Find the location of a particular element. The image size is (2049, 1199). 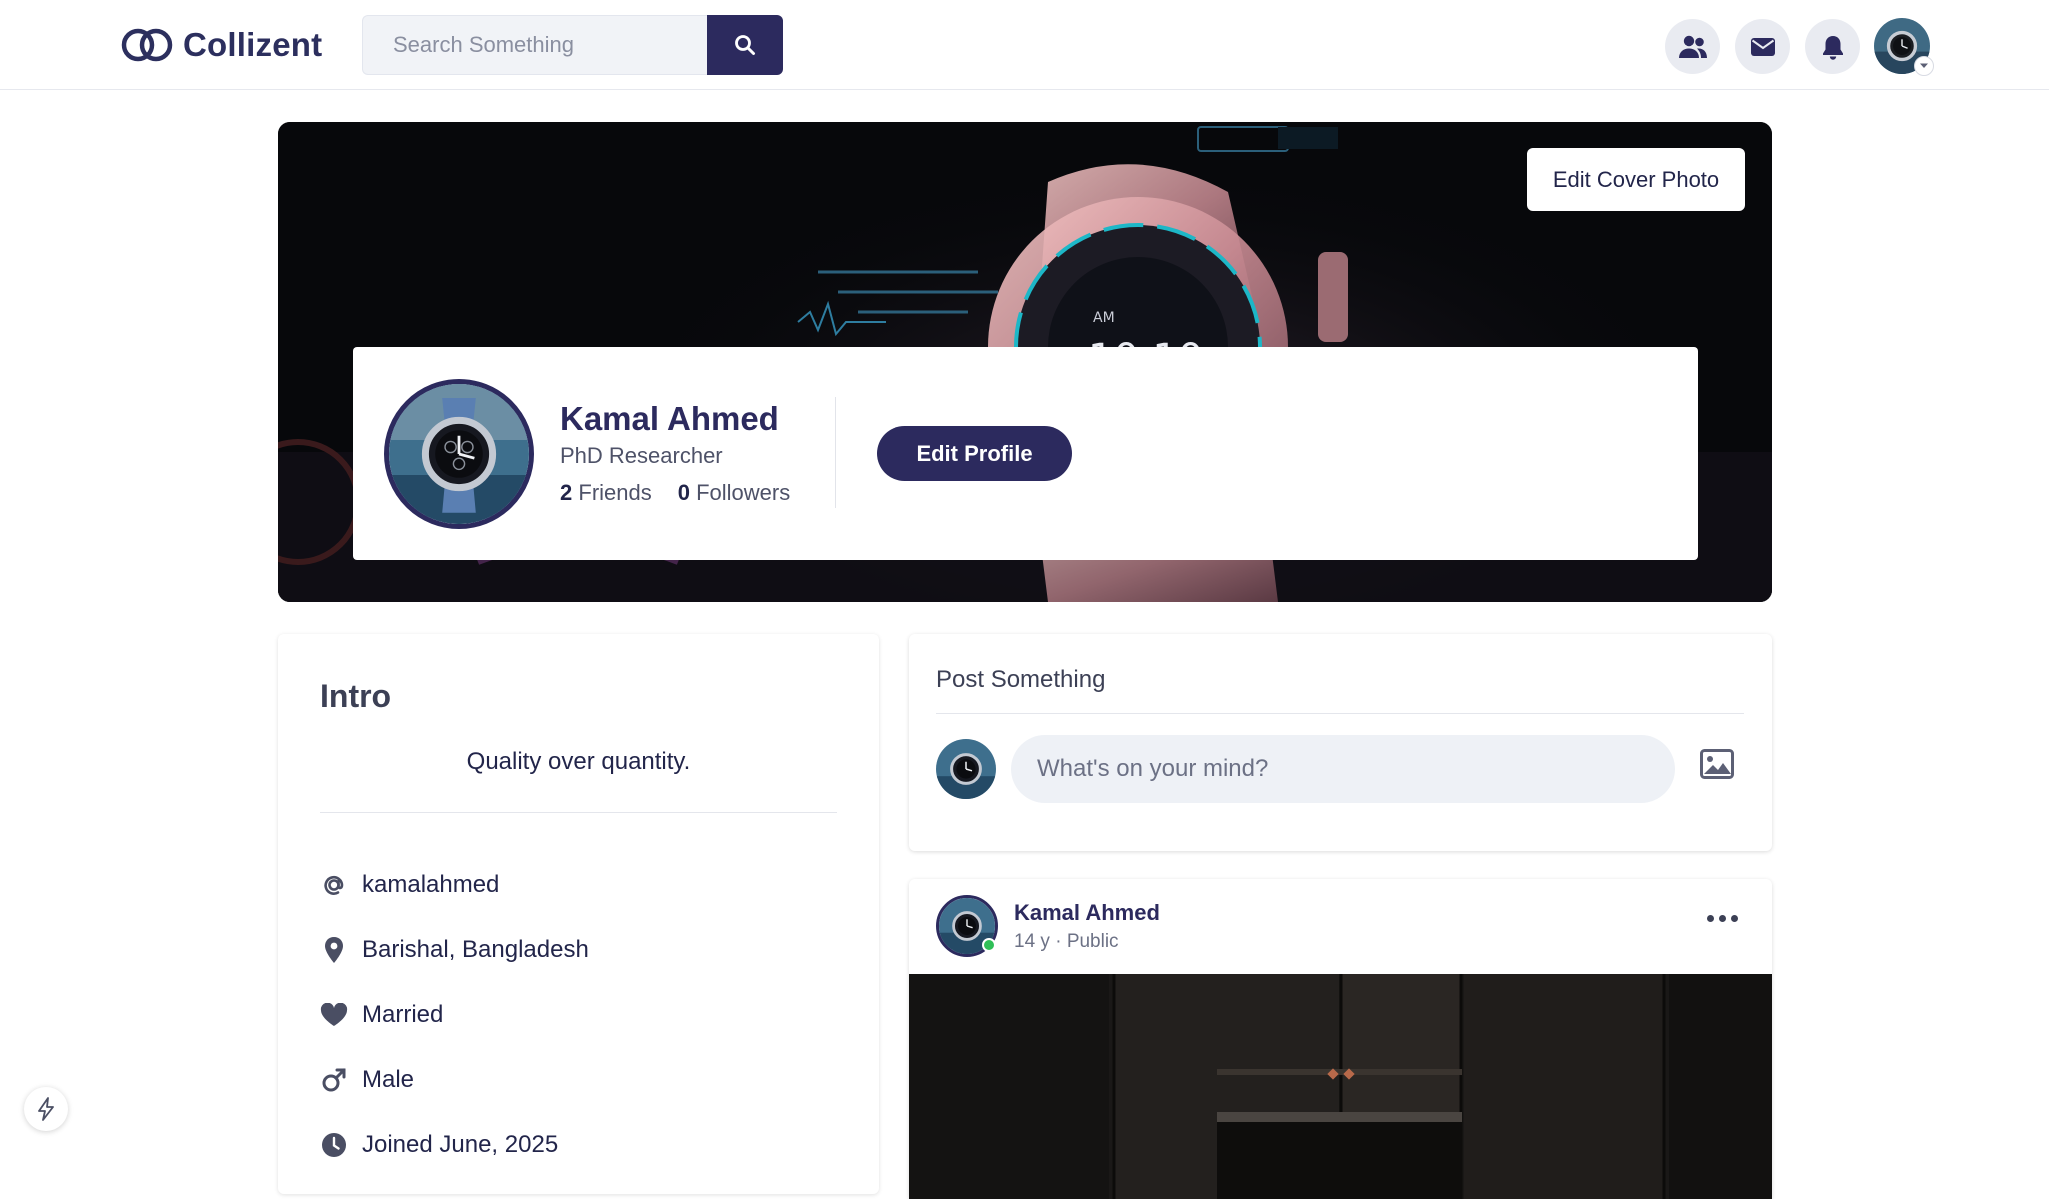

feed-post: Kamal Ahmed 14 y · Public is located at coordinates (1340, 1039).